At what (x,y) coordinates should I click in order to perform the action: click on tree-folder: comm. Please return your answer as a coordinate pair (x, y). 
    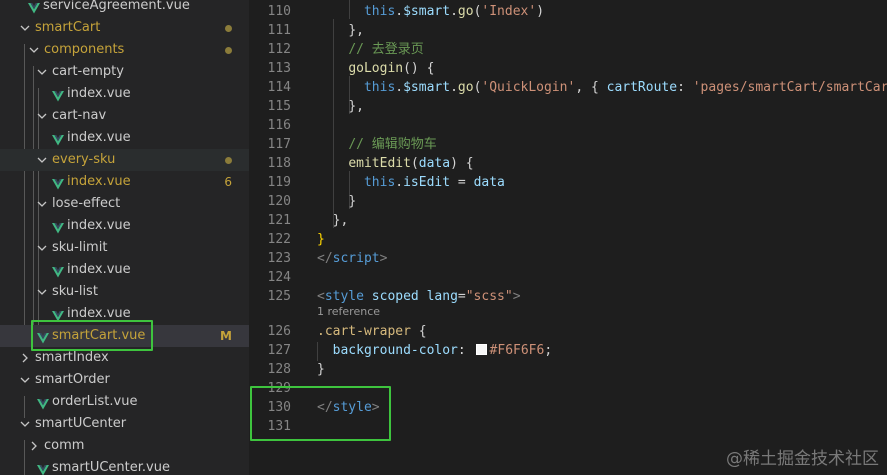
    Looking at the image, I should click on (124, 446).